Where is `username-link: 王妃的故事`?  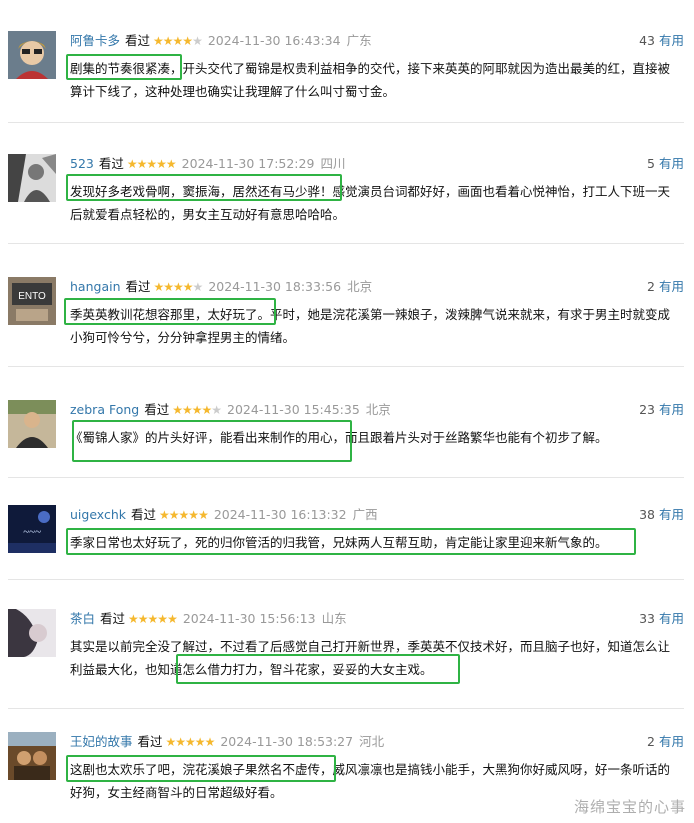
username-link: 王妃的故事 is located at coordinates (101, 741).